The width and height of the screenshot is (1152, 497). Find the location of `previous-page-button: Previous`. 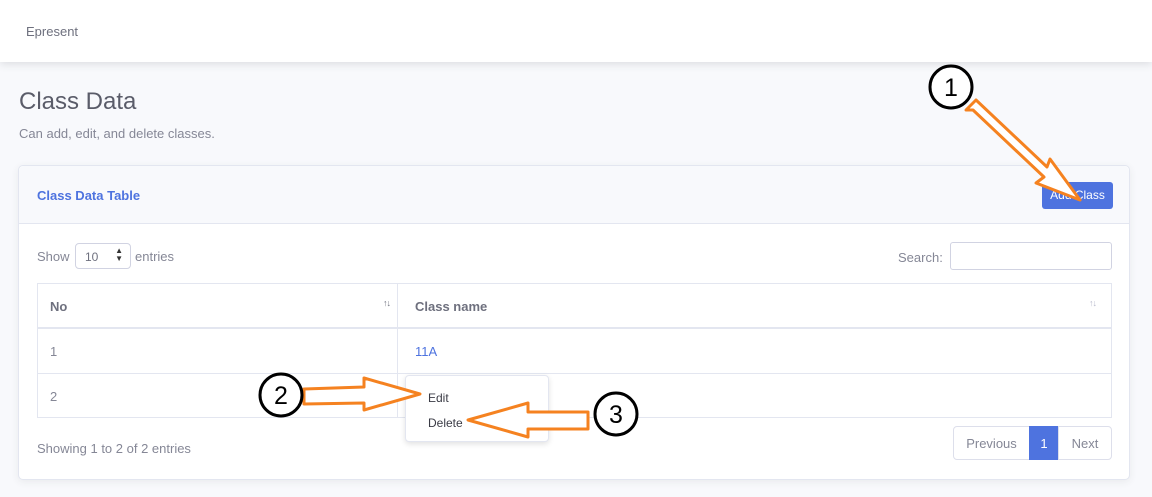

previous-page-button: Previous is located at coordinates (991, 443).